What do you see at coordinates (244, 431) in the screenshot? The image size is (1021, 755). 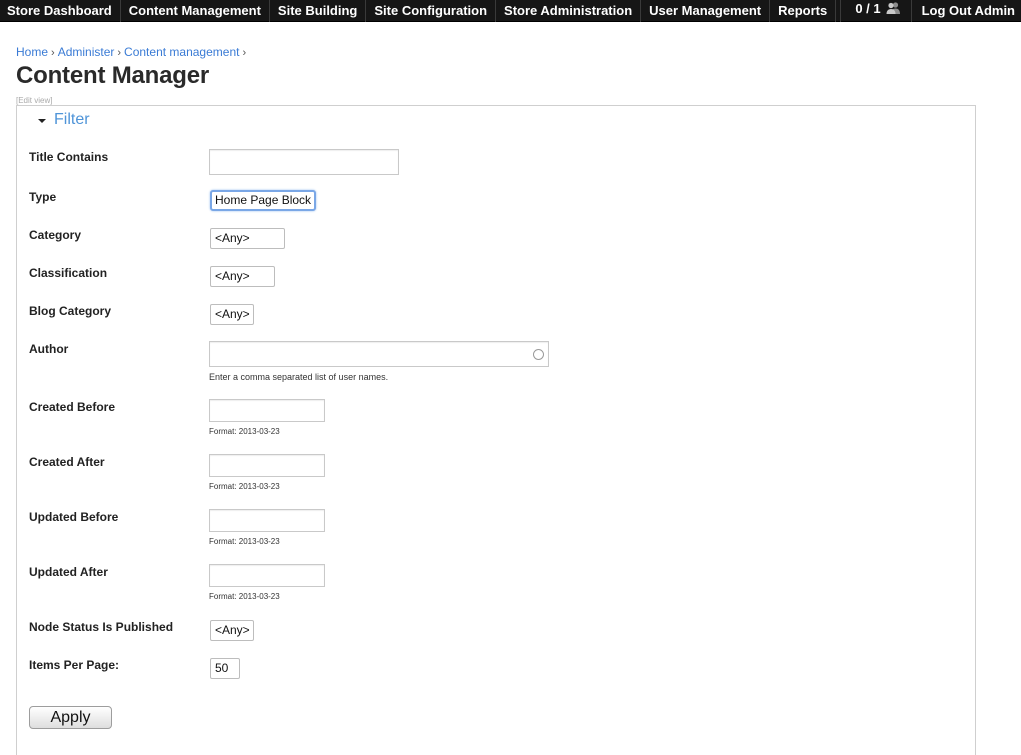 I see `created-before-format: Format: 2013-03-23` at bounding box center [244, 431].